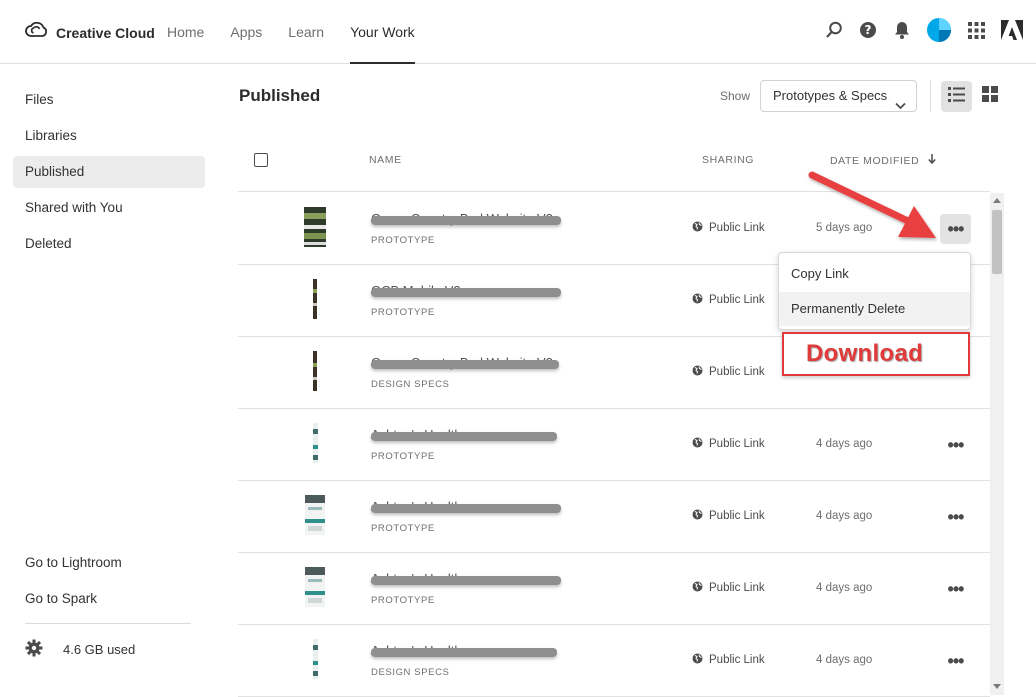  I want to click on sidebar-item-published: Published, so click(109, 172).